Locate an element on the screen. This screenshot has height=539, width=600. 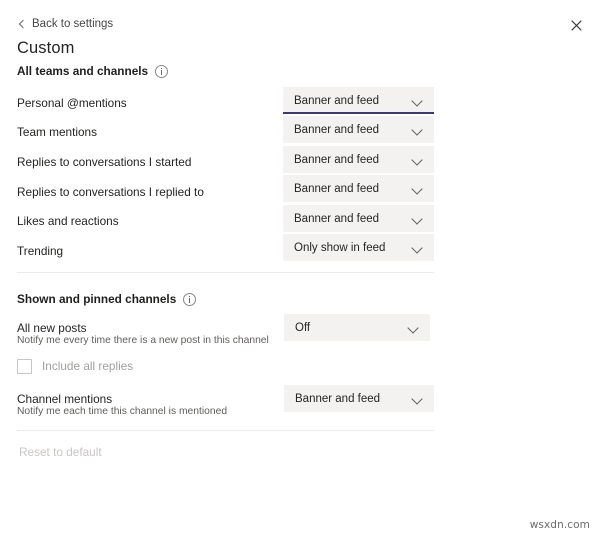
row-label-replies-started: Replies to conversations I started is located at coordinates (104, 162).